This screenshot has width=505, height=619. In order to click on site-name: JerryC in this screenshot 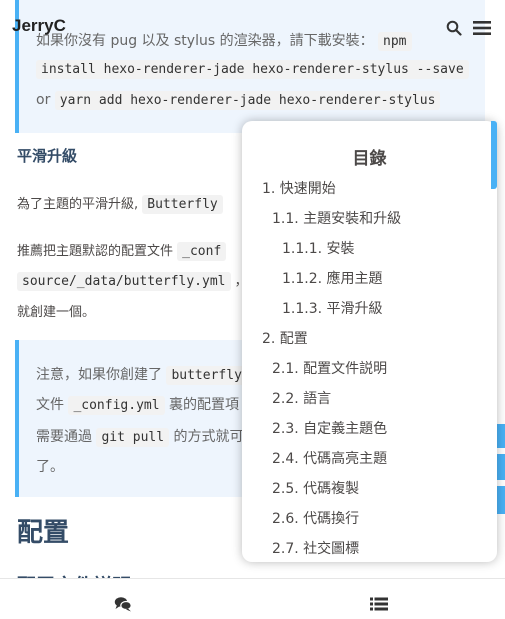, I will do `click(39, 26)`.